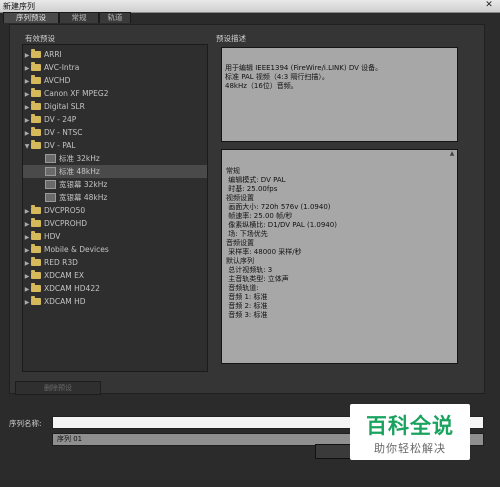 This screenshot has height=487, width=500. I want to click on suggestion-text: 序列 01, so click(70, 439).